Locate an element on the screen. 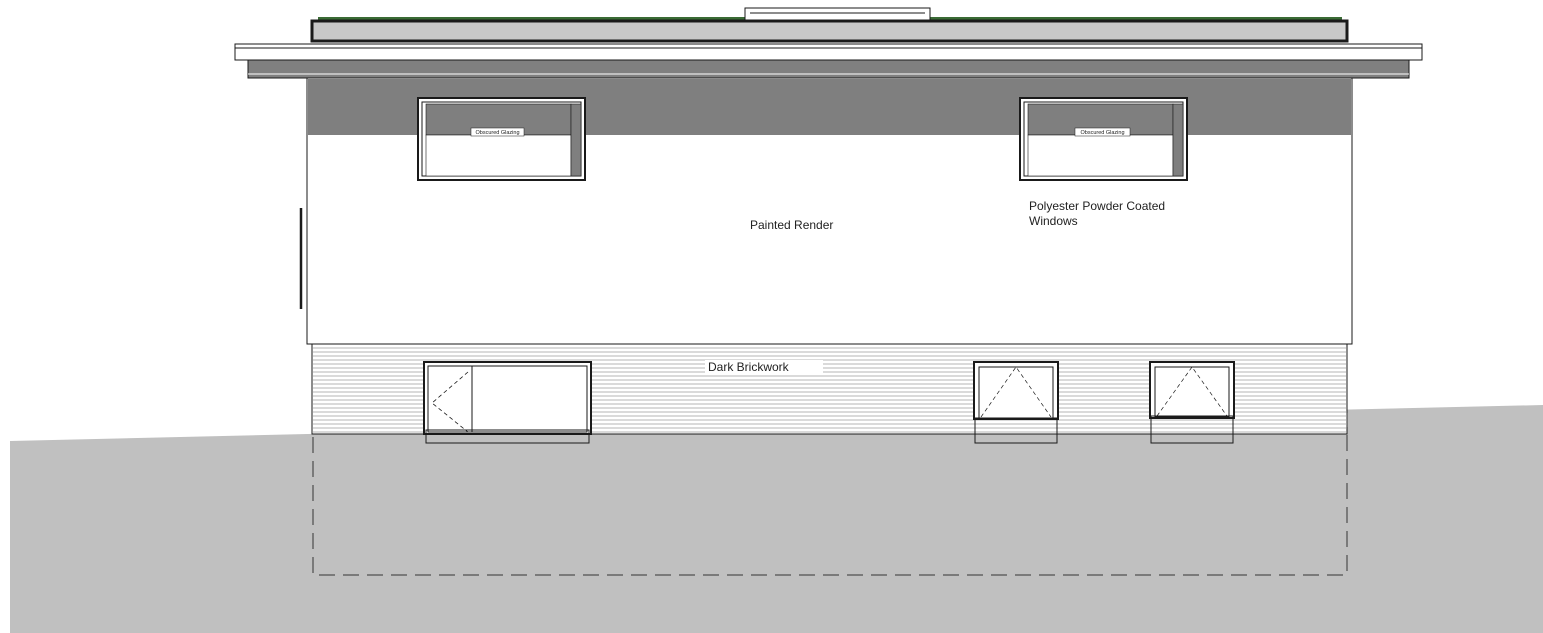 The width and height of the screenshot is (1543, 633). label-painted-render: Painted Render is located at coordinates (791, 225).